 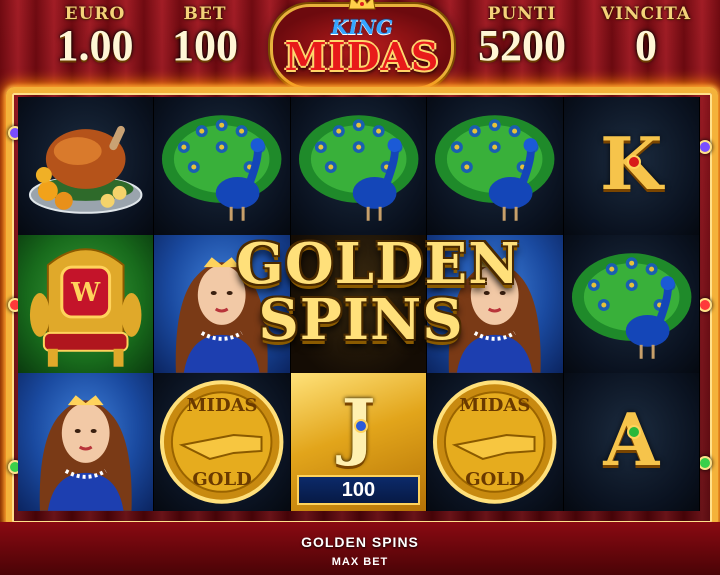 I want to click on hud-punti: PUNTI 5200, so click(x=522, y=36).